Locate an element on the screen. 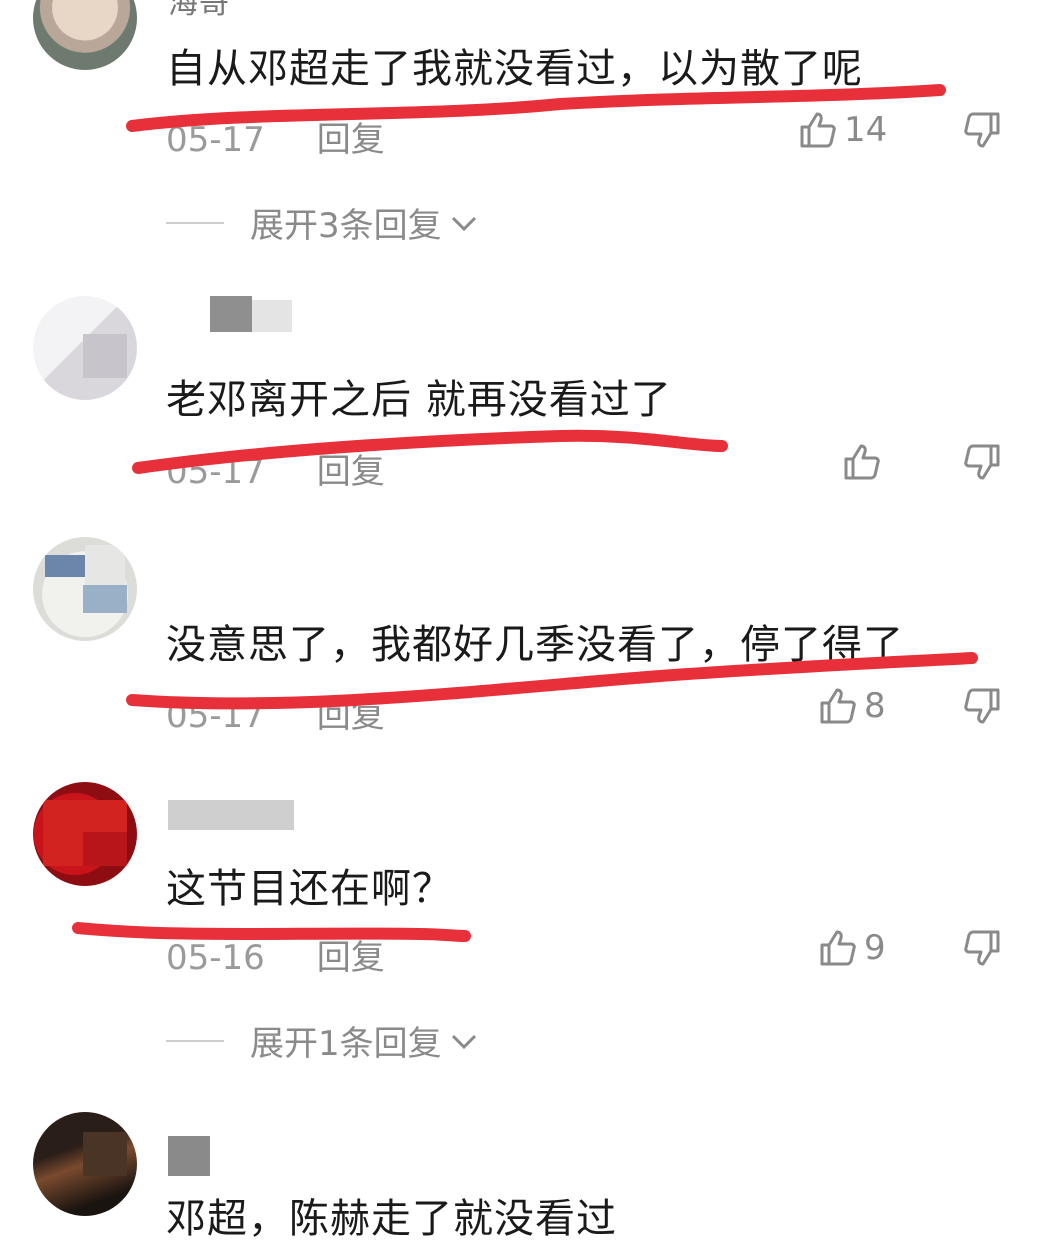  expand-replies-button: 展开3条回复 is located at coordinates (322, 222).